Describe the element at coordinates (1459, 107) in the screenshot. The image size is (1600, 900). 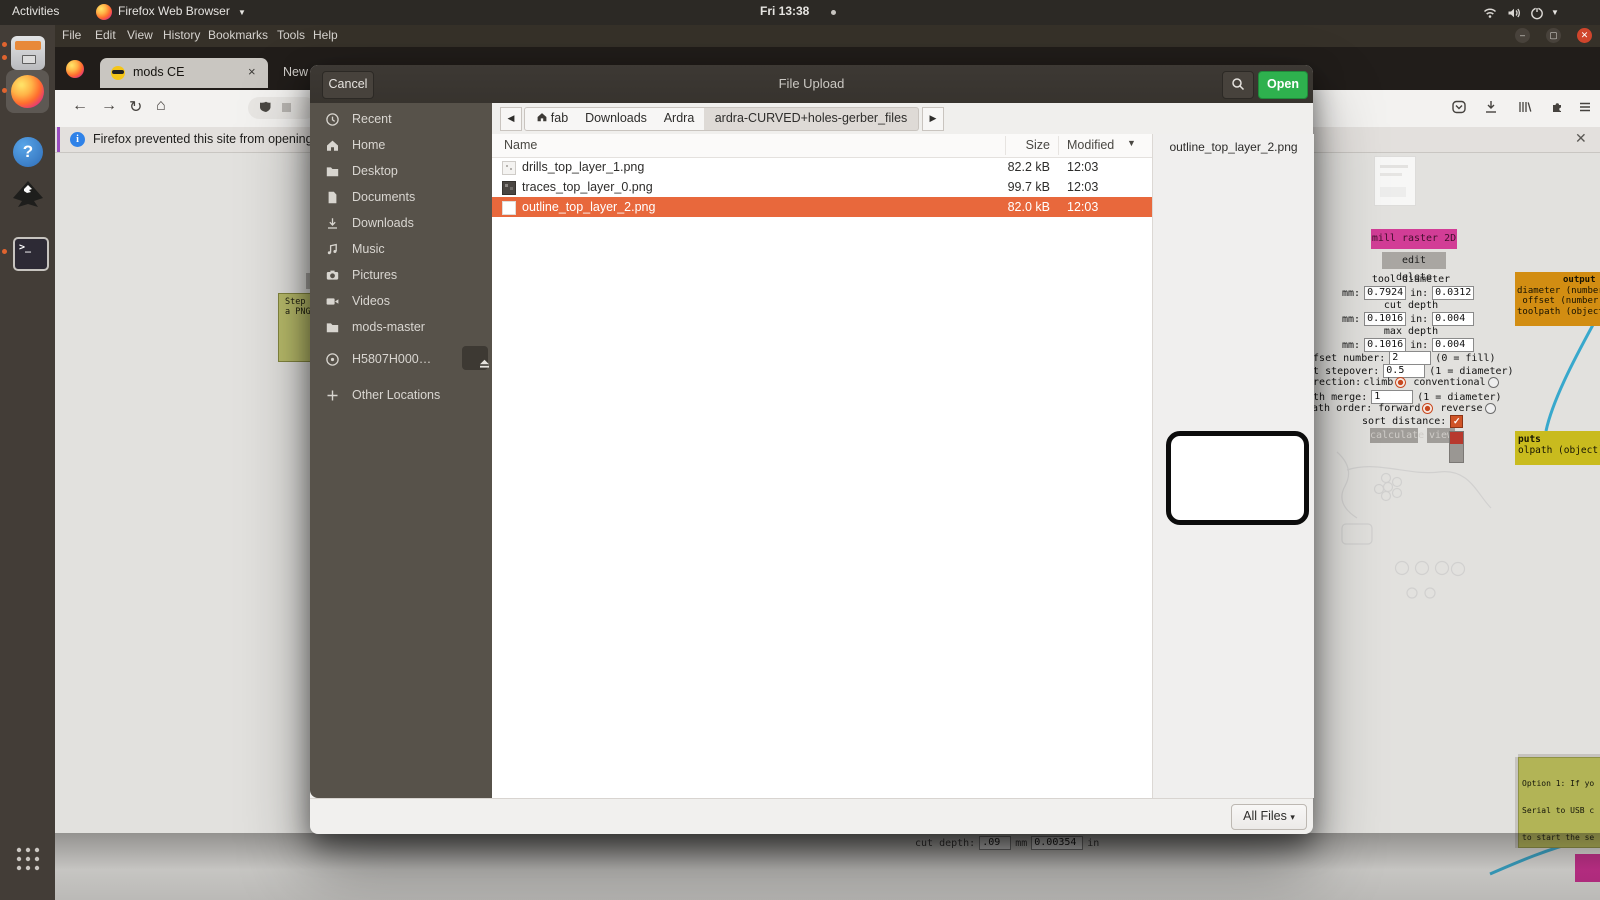
I see `pocket-icon` at that location.